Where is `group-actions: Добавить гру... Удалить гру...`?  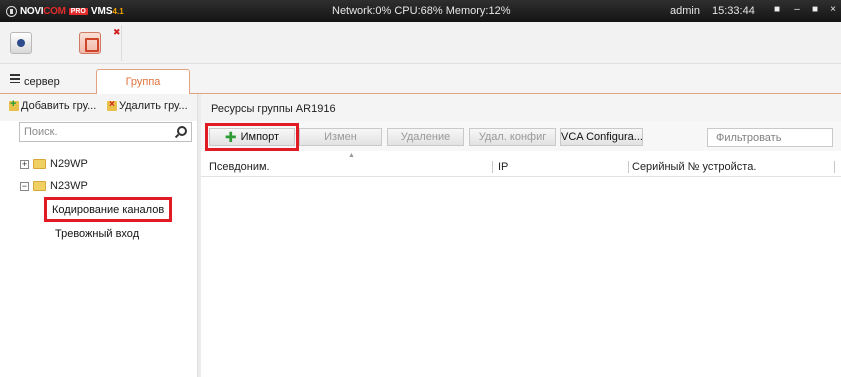 group-actions: Добавить гру... Удалить гру... is located at coordinates (98, 107).